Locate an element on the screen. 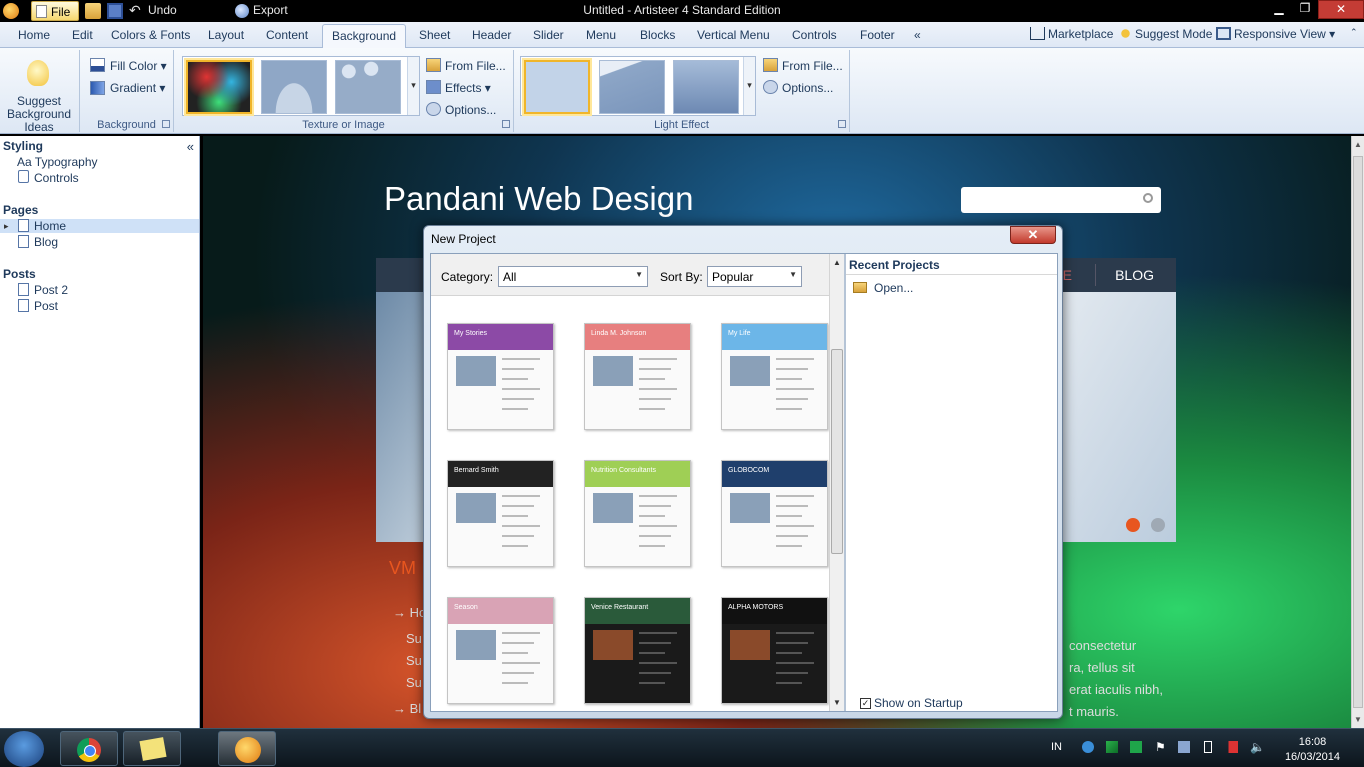 The height and width of the screenshot is (767, 1364). post-item-post: Post is located at coordinates (46, 306).